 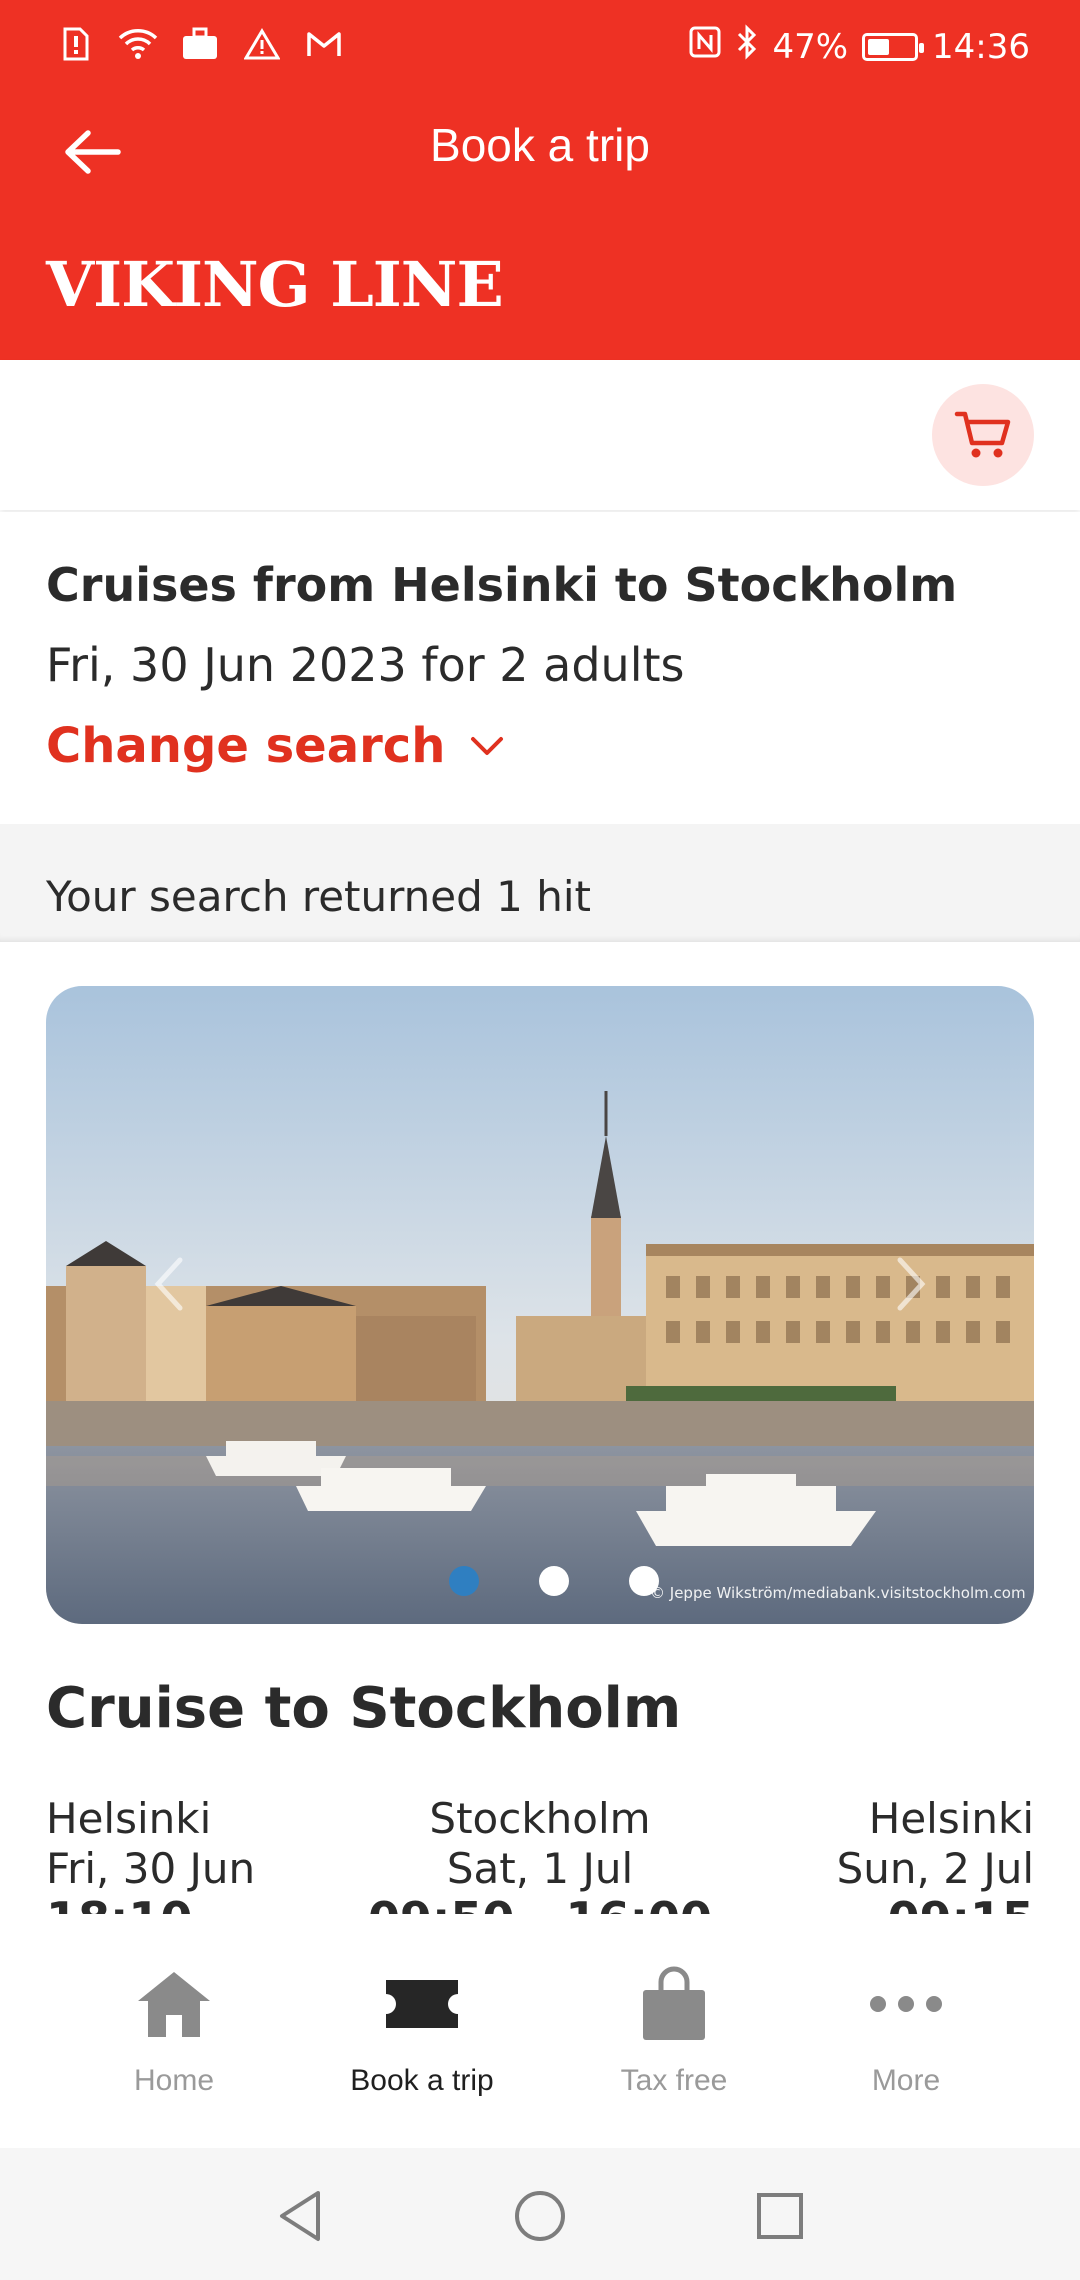 What do you see at coordinates (318, 896) in the screenshot?
I see `results-count: Your search returned 1 hit` at bounding box center [318, 896].